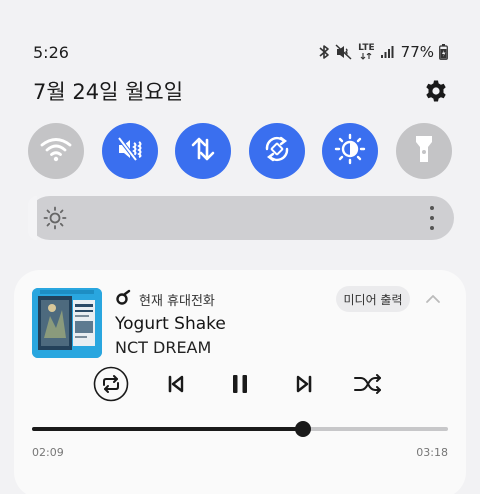 Image resolution: width=480 pixels, height=494 pixels. What do you see at coordinates (373, 299) in the screenshot?
I see `media-output-button: 미디어 출력` at bounding box center [373, 299].